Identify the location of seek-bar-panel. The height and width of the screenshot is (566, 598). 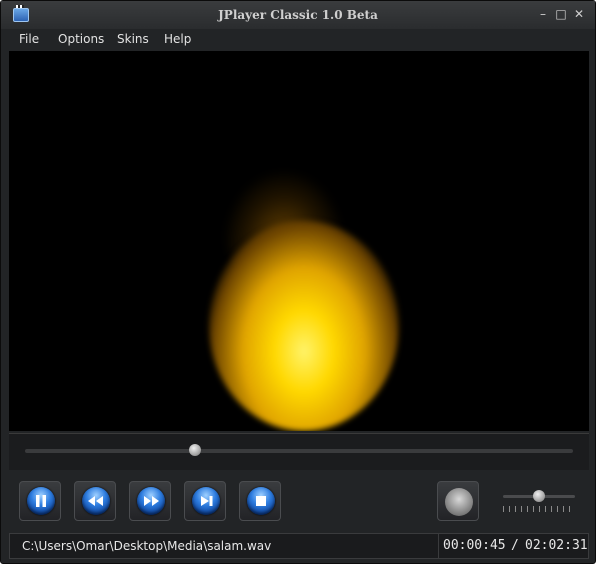
(299, 451).